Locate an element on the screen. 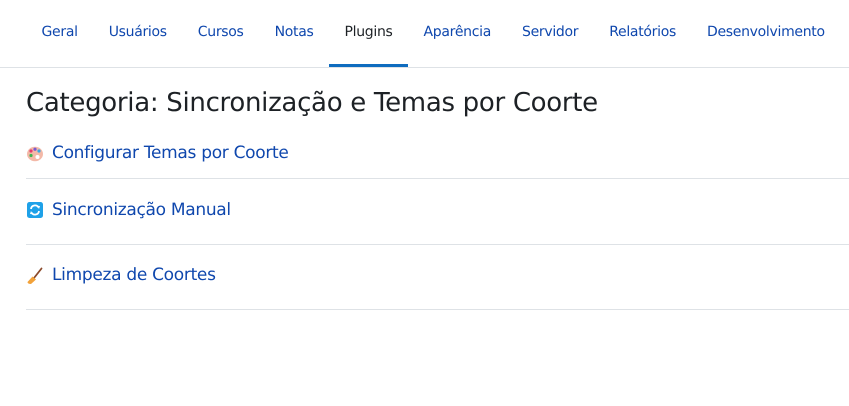  palette-icon is located at coordinates (35, 153).